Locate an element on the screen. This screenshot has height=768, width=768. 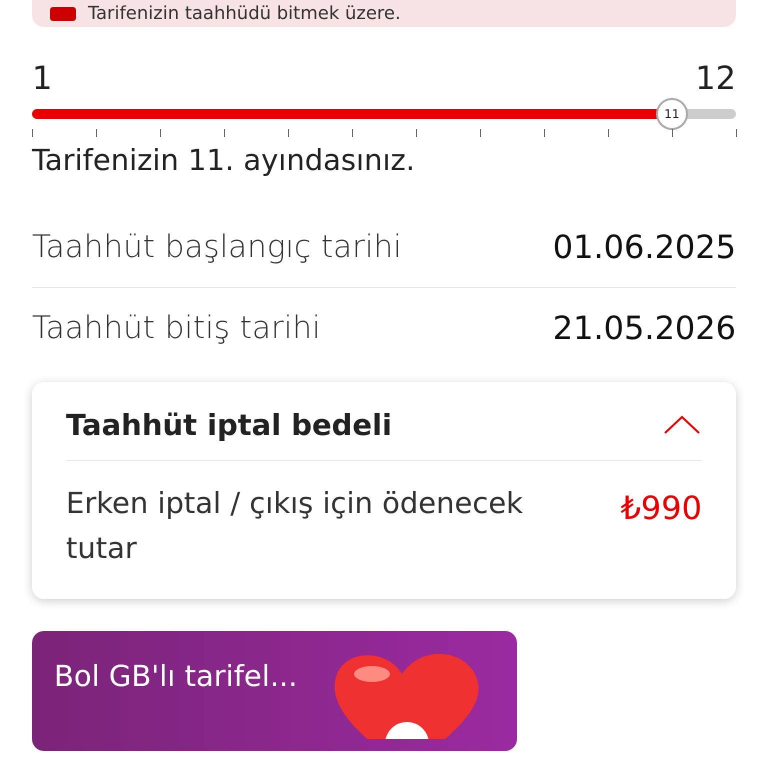
detail-label: Taahhüt bitiş tarihi is located at coordinates (176, 328).